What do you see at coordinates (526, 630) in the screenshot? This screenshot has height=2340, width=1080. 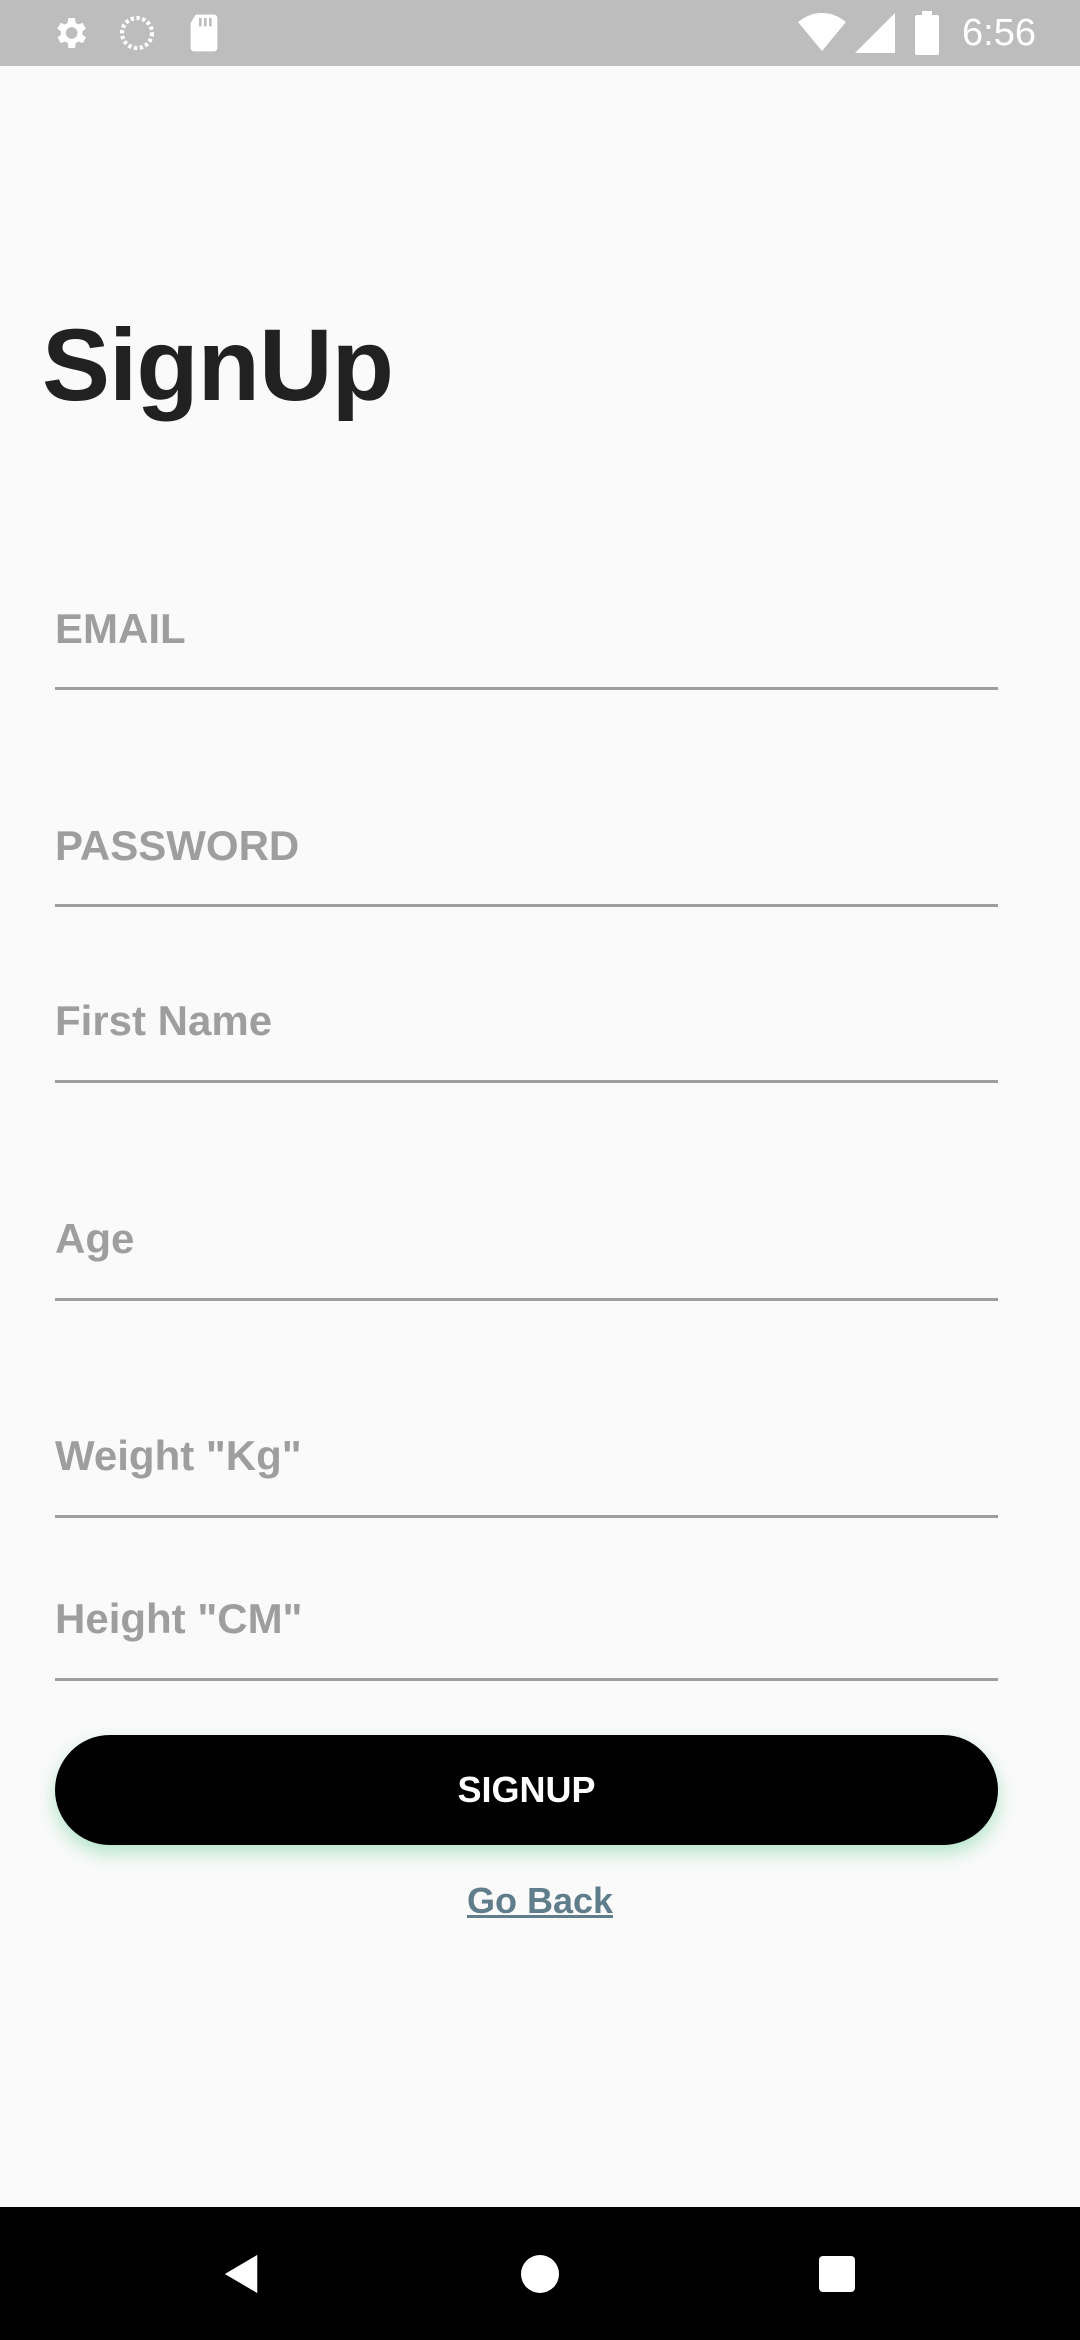 I see `email-field` at bounding box center [526, 630].